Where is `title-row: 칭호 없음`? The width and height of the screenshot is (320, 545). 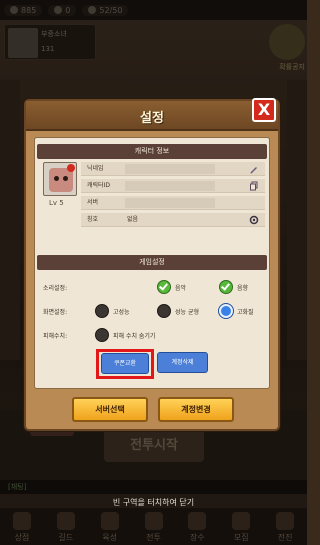 title-row: 칭호 없음 is located at coordinates (173, 220).